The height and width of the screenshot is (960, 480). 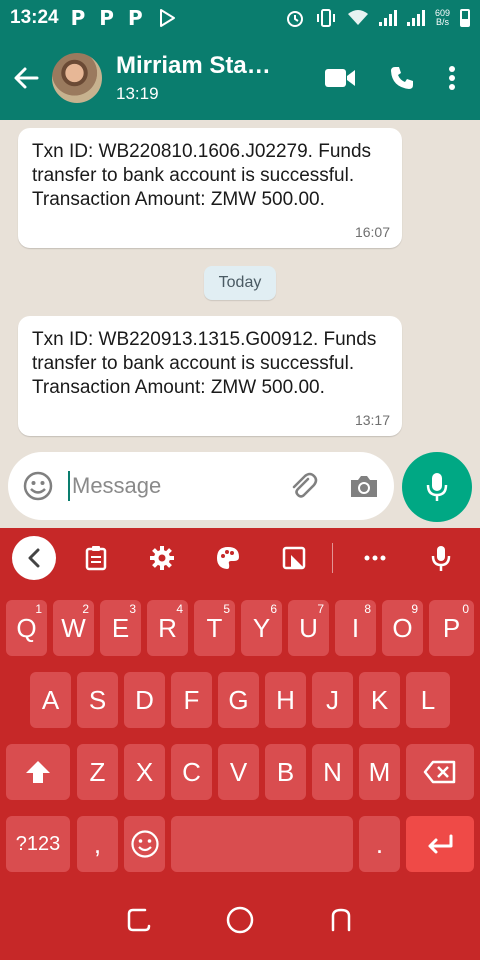 What do you see at coordinates (357, 17) in the screenshot?
I see `wifi-icon` at bounding box center [357, 17].